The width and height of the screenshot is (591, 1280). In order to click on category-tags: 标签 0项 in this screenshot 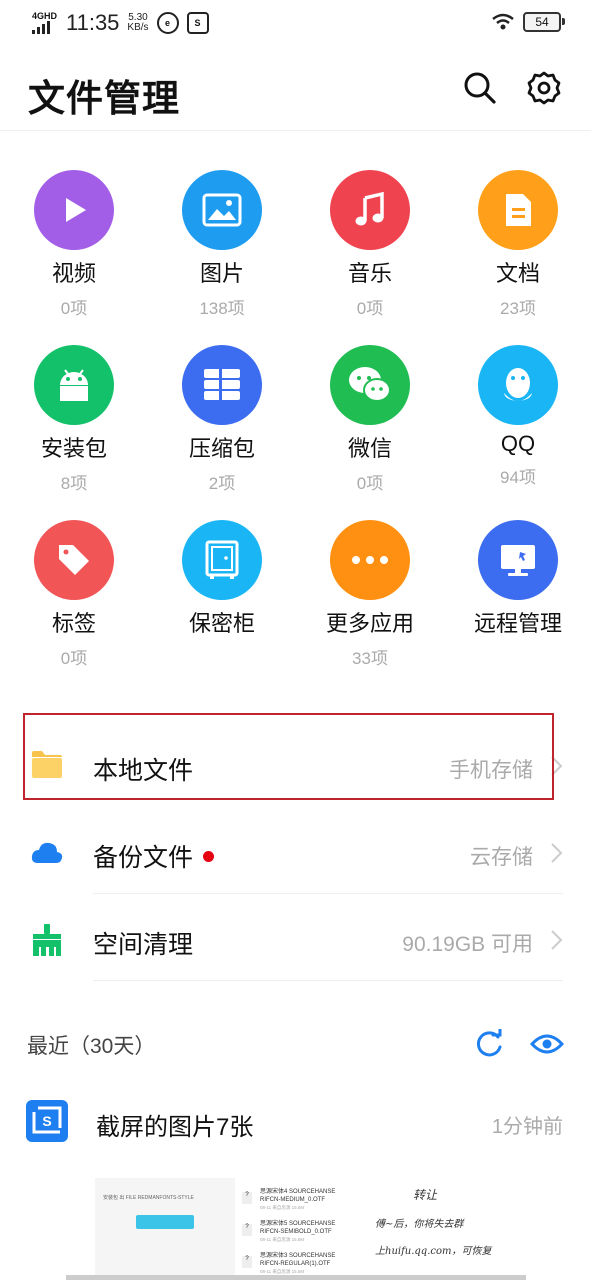, I will do `click(74, 594)`.